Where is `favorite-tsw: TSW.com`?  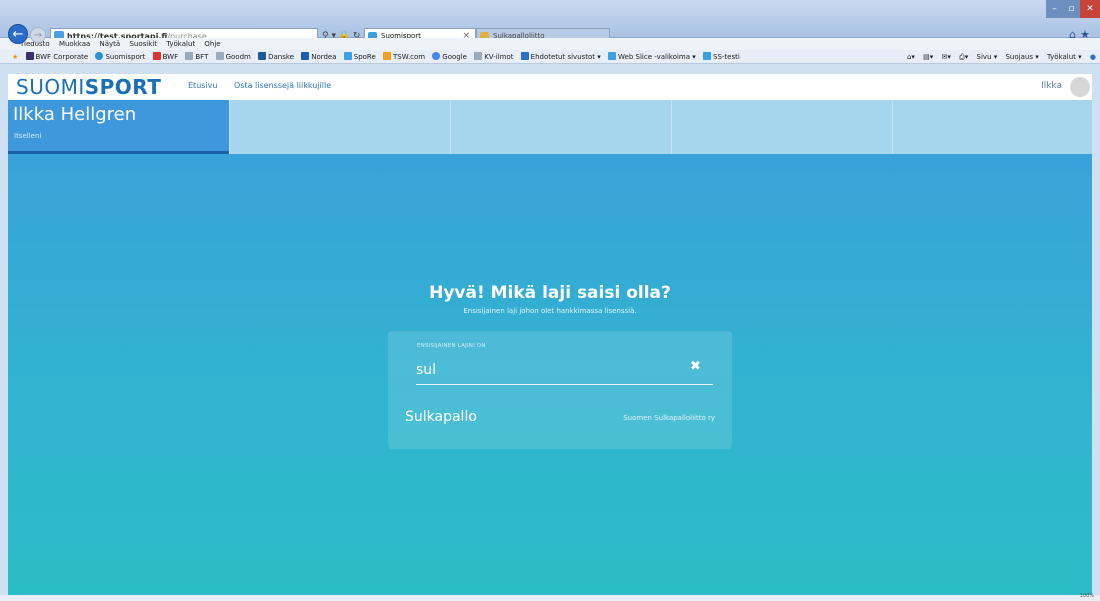
favorite-tsw: TSW.com is located at coordinates (404, 56).